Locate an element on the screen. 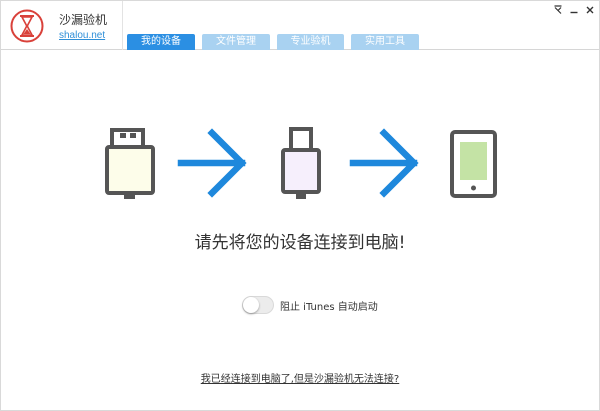  tab-pro-inspection: 专业验机 is located at coordinates (310, 42).